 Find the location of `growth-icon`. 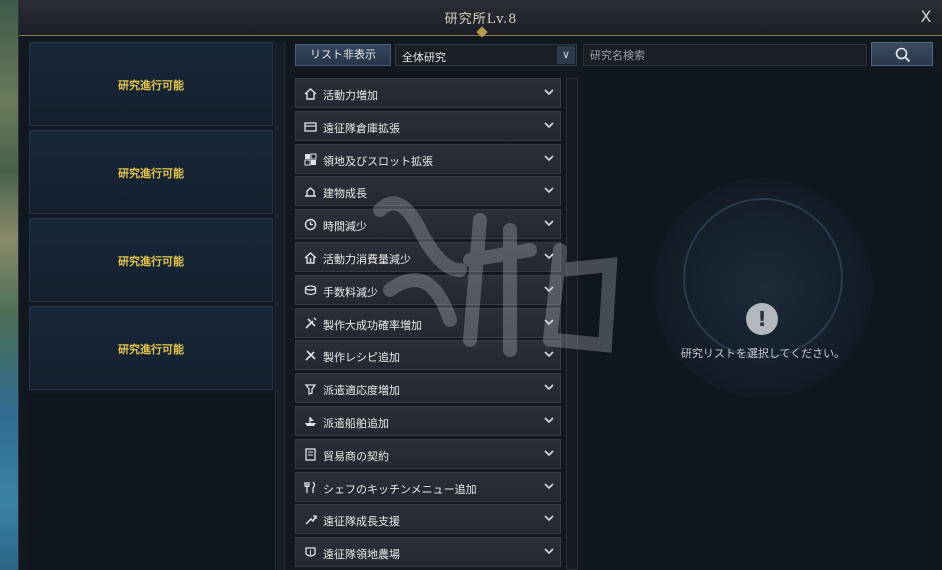

growth-icon is located at coordinates (311, 520).